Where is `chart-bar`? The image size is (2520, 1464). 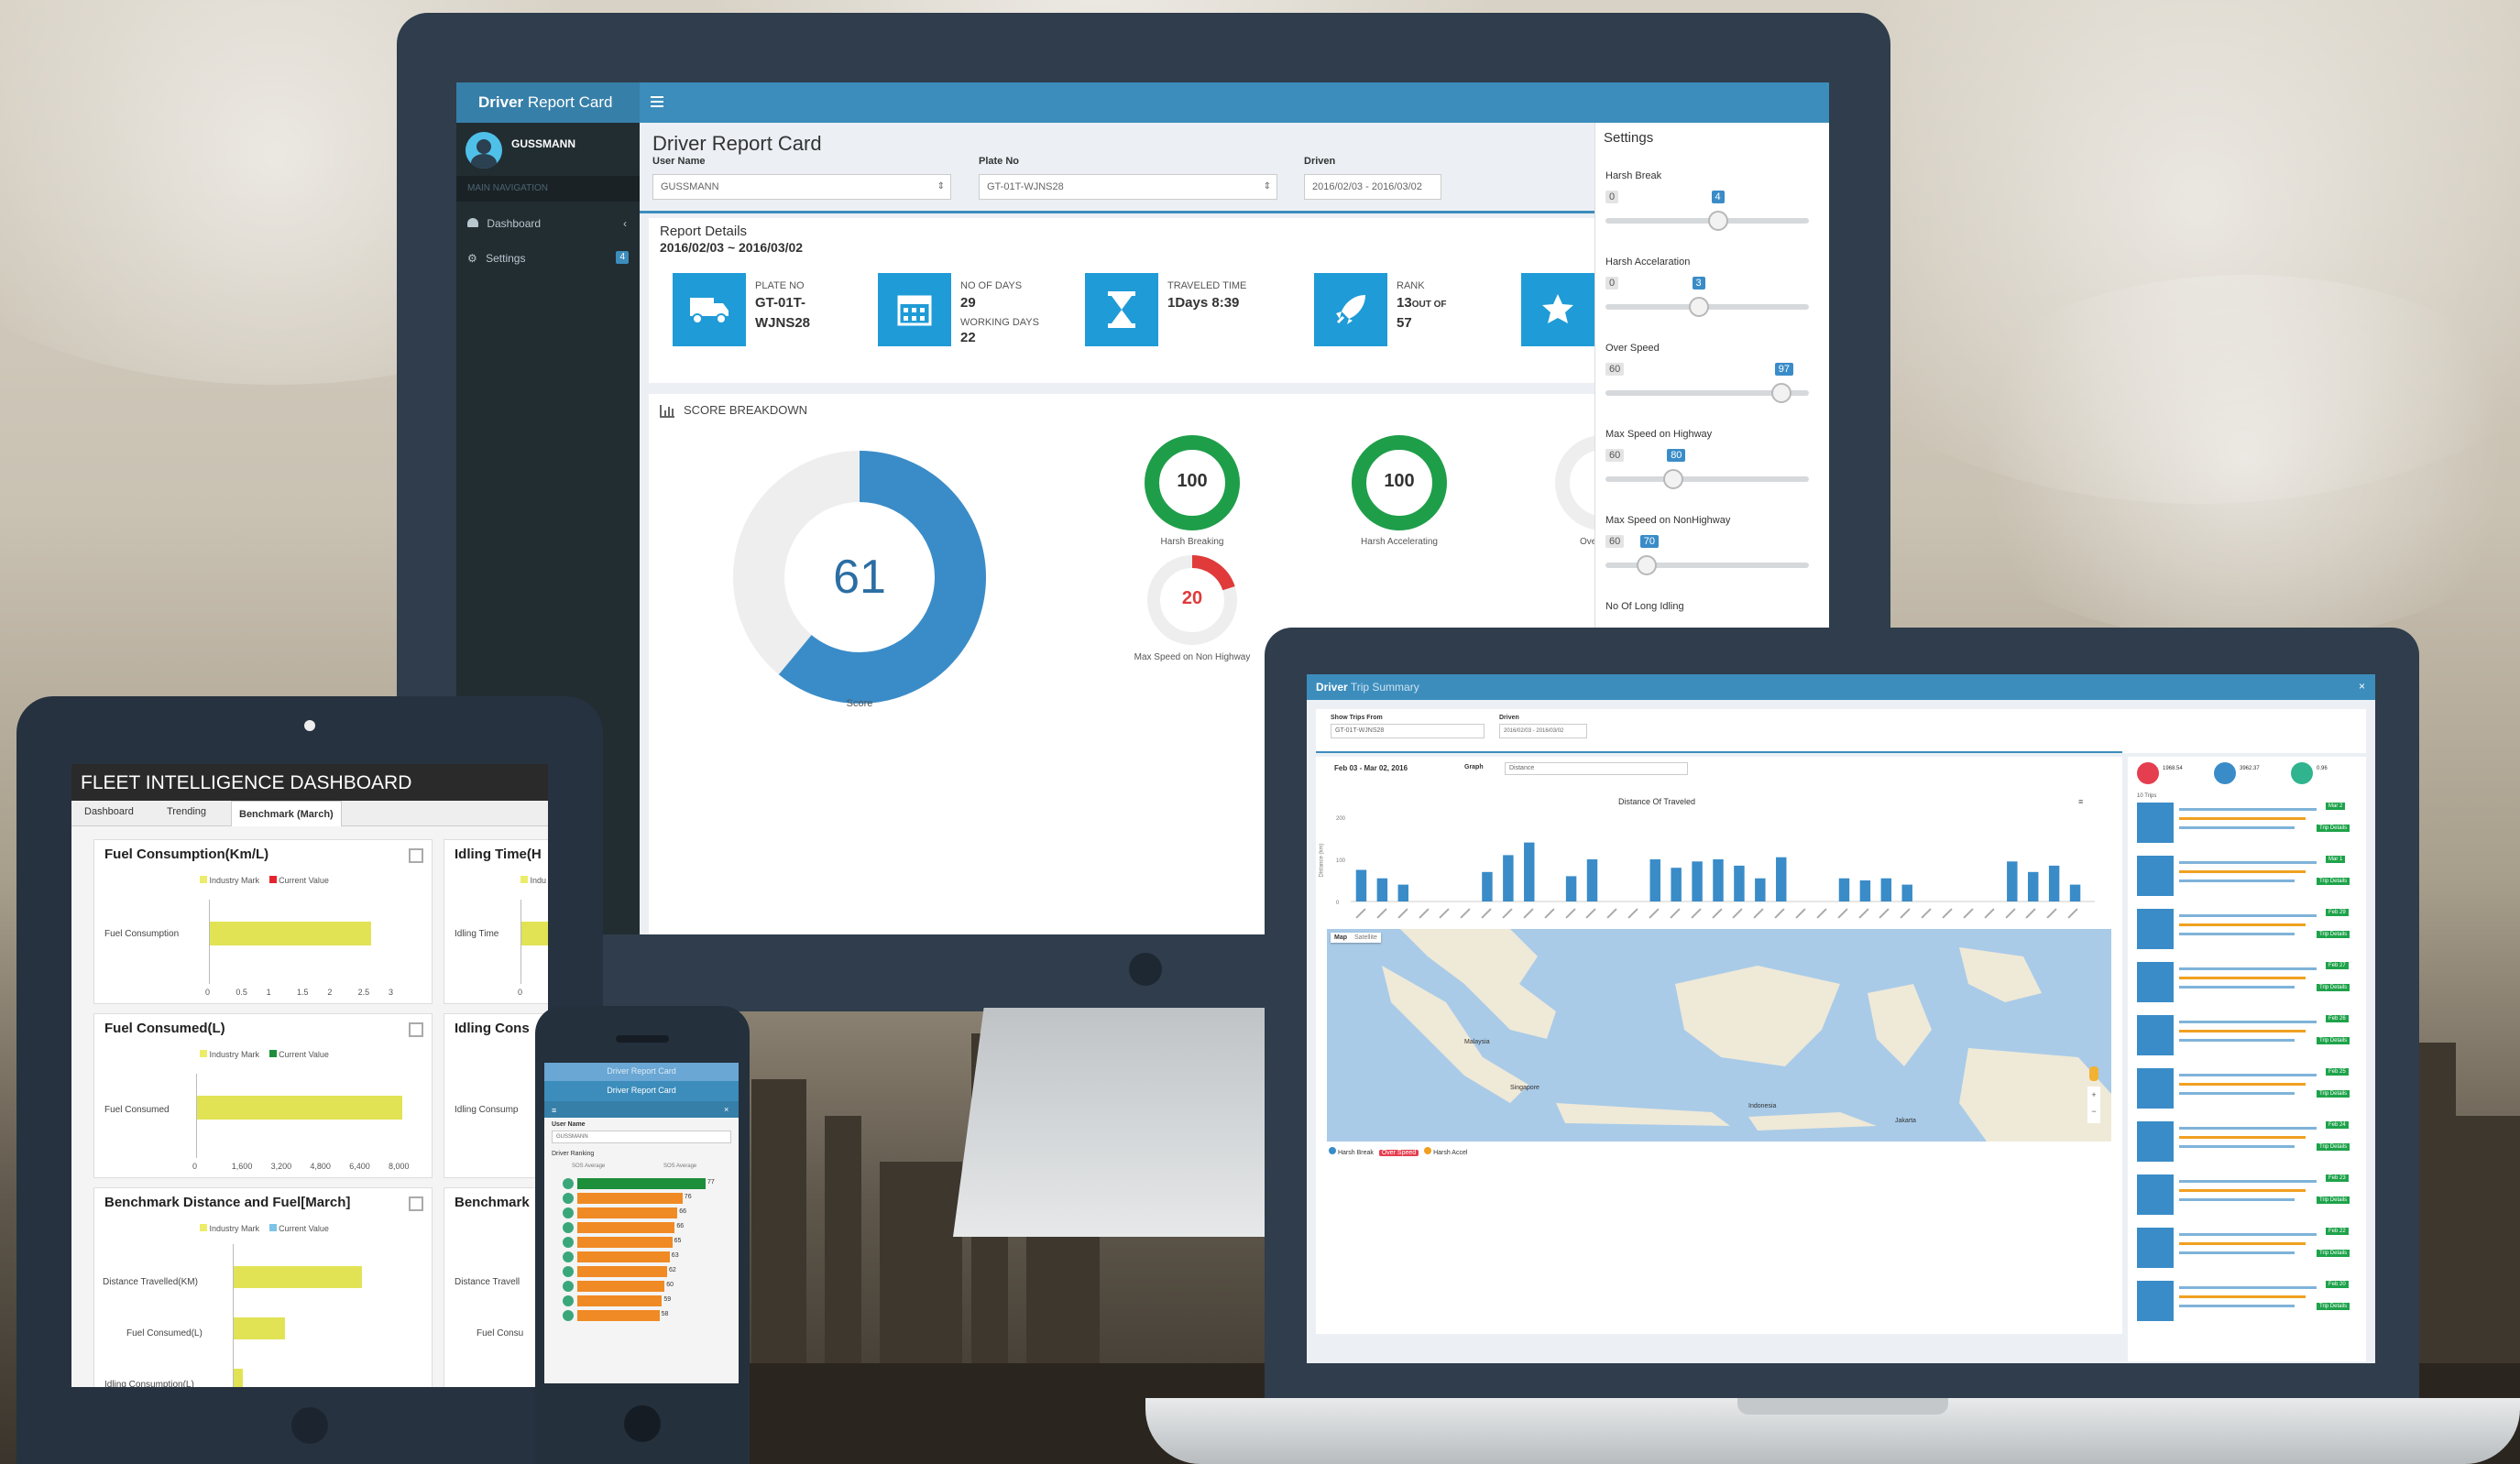 chart-bar is located at coordinates (290, 933).